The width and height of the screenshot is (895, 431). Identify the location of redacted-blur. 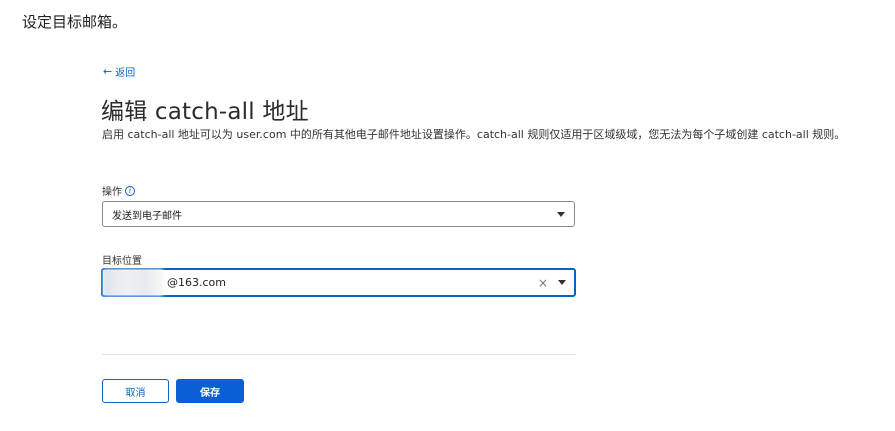
(133, 282).